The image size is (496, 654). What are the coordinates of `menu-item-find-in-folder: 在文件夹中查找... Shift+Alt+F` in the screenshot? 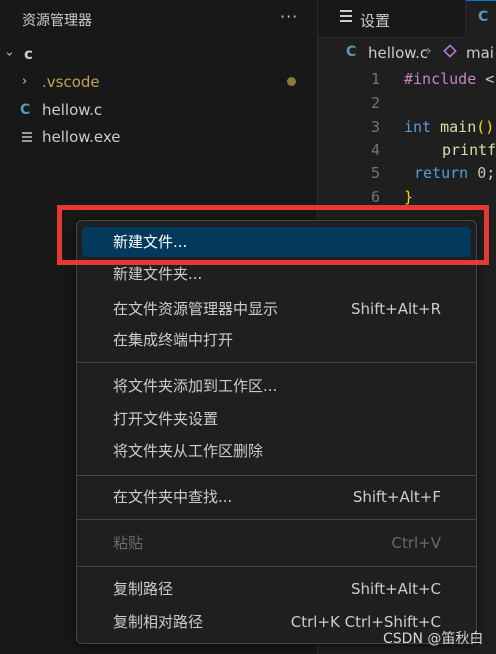 It's located at (276, 497).